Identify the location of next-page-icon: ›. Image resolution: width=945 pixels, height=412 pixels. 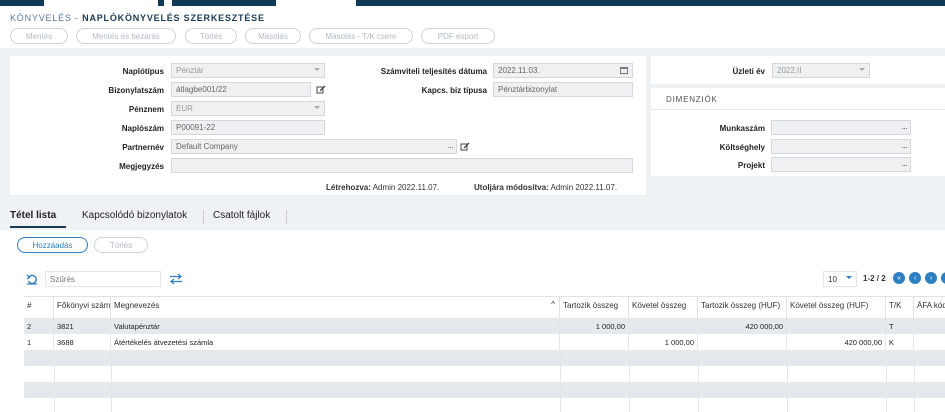
(931, 278).